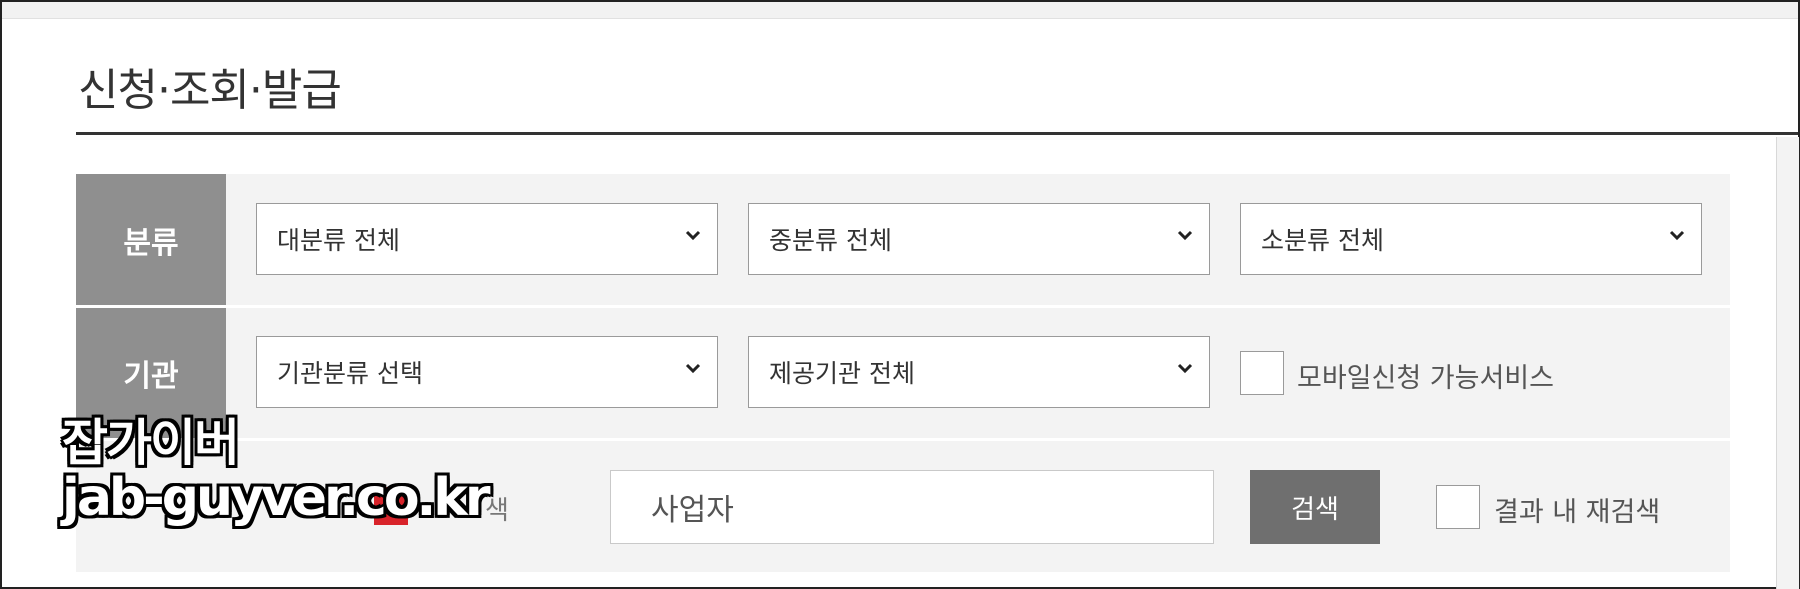 The image size is (1800, 589). Describe the element at coordinates (979, 372) in the screenshot. I see `provider-agency-select: 제공기관 전체` at that location.